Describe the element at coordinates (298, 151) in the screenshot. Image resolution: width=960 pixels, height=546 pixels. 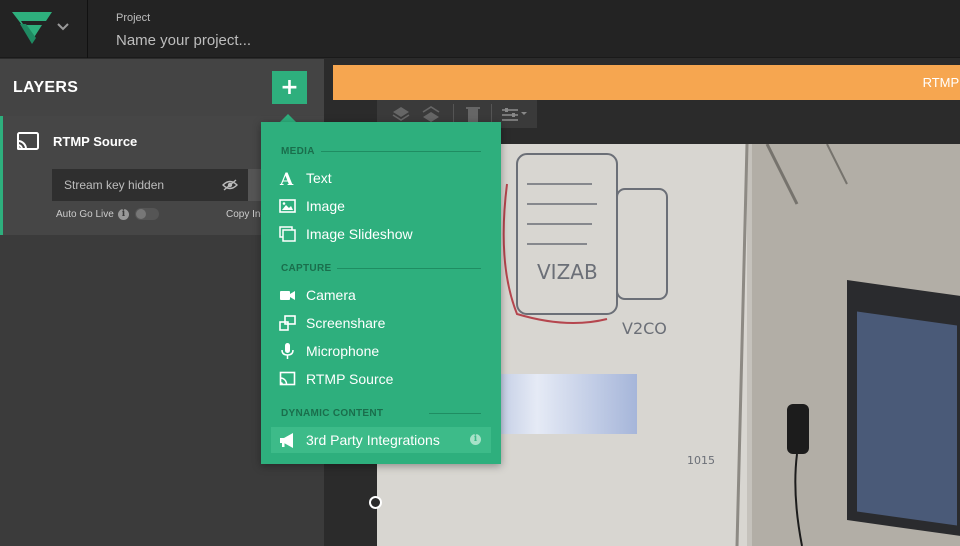
I see `menu-section-media: MEDIA` at that location.